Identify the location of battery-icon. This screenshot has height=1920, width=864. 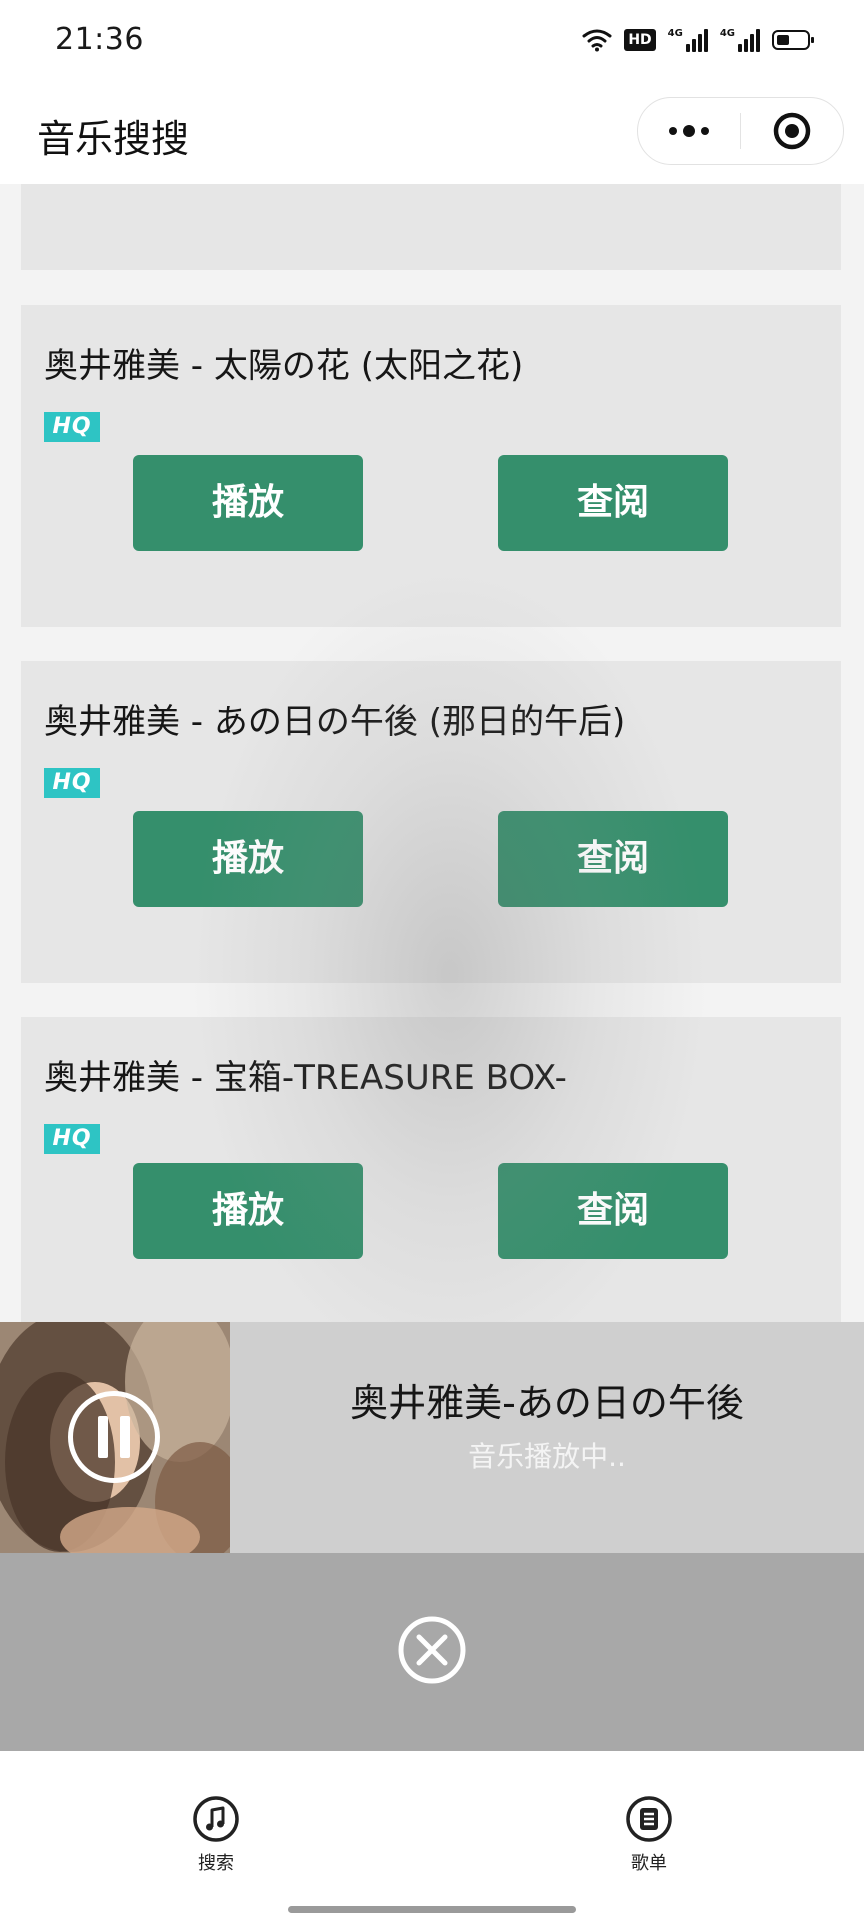
(793, 40).